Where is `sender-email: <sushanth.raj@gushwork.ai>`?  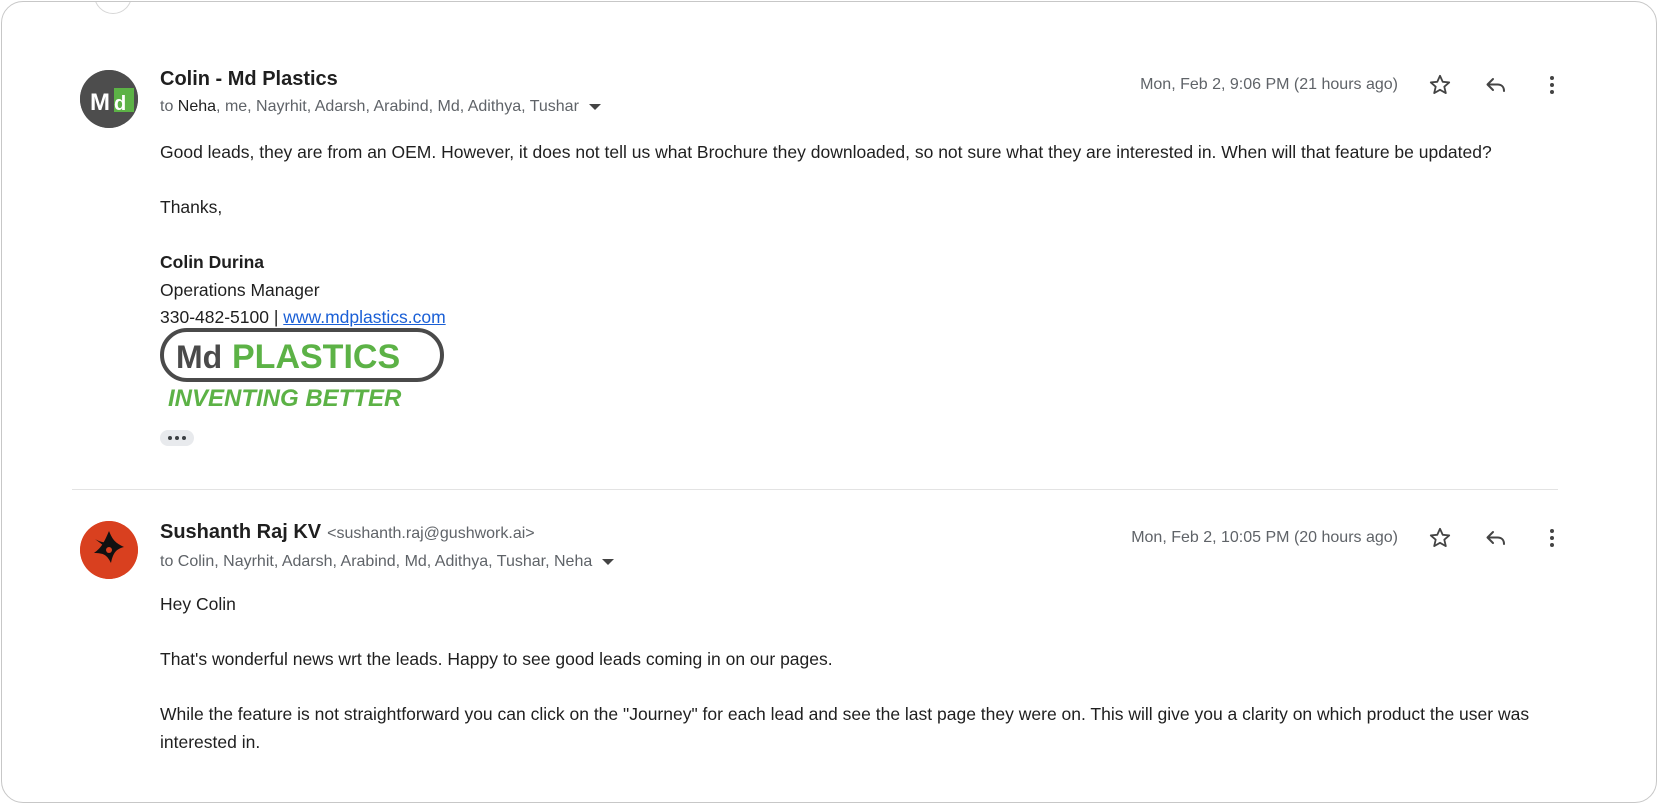
sender-email: <sushanth.raj@gushwork.ai> is located at coordinates (431, 533).